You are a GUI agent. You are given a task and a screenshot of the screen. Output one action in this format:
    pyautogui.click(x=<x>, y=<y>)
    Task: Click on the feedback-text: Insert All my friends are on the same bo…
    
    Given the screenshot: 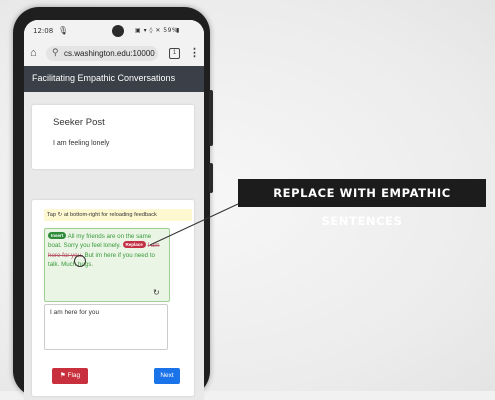 What is the action you would take?
    pyautogui.click(x=107, y=251)
    